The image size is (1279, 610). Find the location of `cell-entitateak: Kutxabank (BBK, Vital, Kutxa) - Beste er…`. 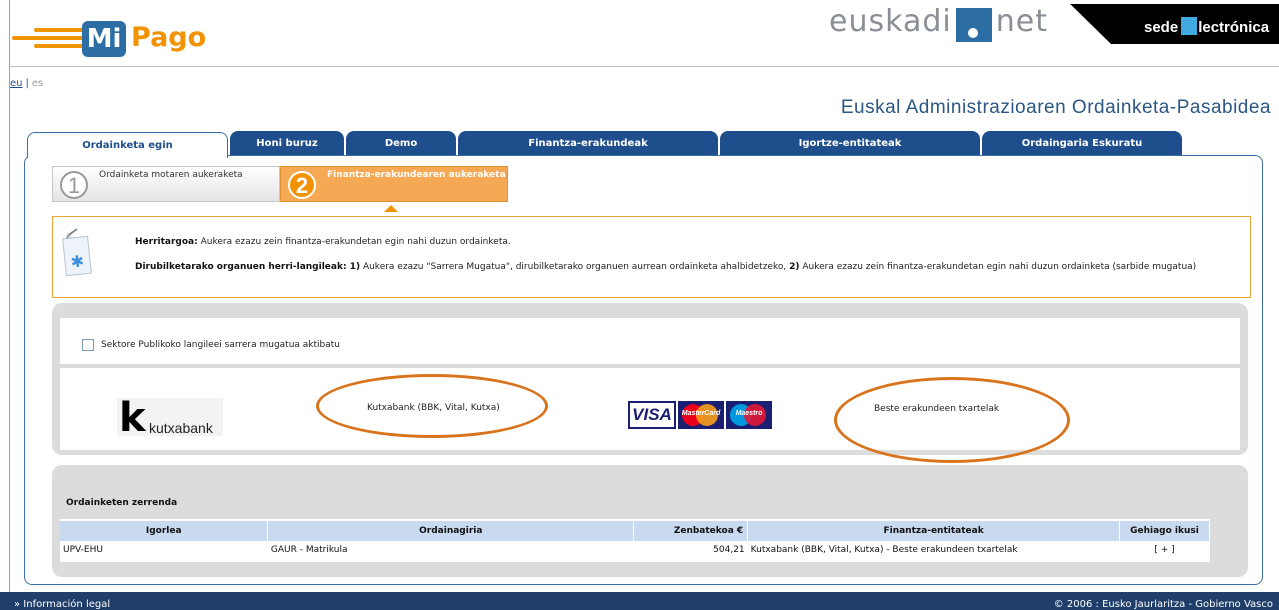

cell-entitateak: Kutxabank (BBK, Vital, Kutxa) - Beste er… is located at coordinates (884, 550).